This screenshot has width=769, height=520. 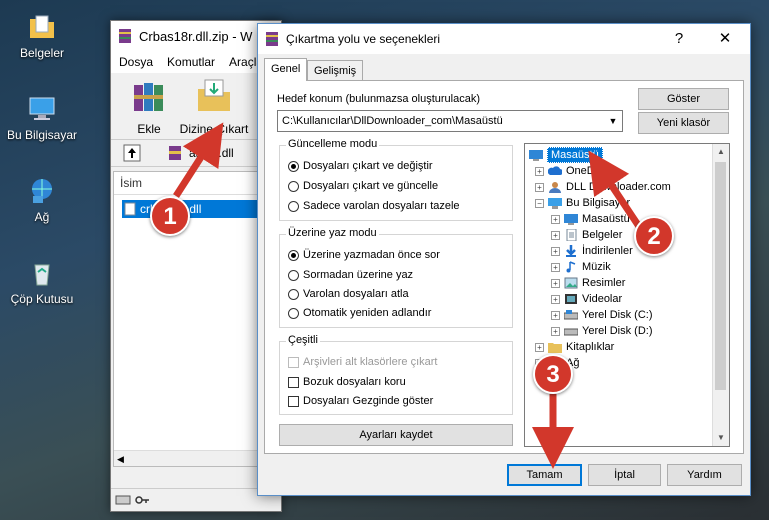 I want to click on checkbox-show-in-explorer: Dosyaları Gezginde göster, so click(x=360, y=401).